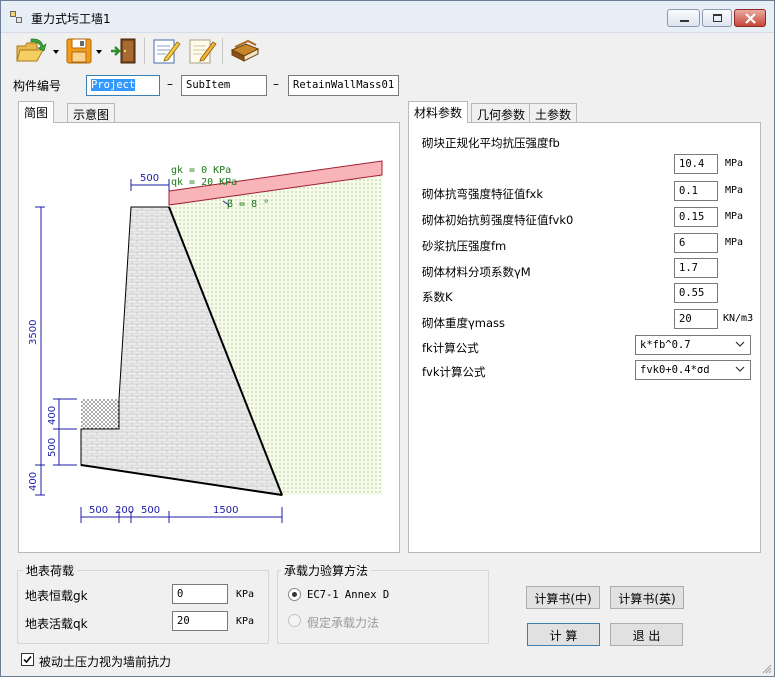 The height and width of the screenshot is (677, 775). Describe the element at coordinates (149, 178) in the screenshot. I see `top-width-dimension: 500` at that location.